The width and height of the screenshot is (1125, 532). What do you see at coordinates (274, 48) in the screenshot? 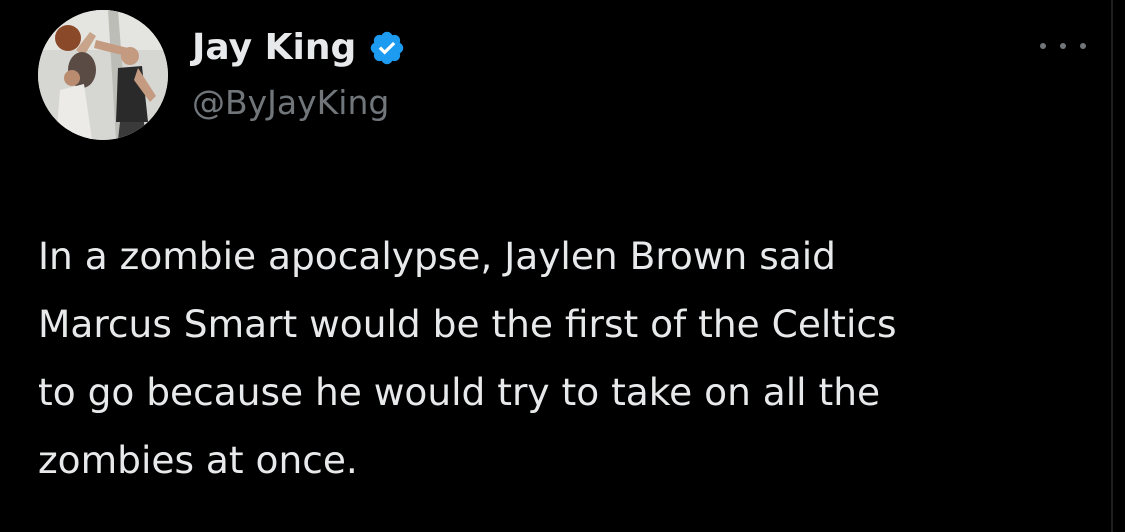
I see `author-display-name: Jay King` at bounding box center [274, 48].